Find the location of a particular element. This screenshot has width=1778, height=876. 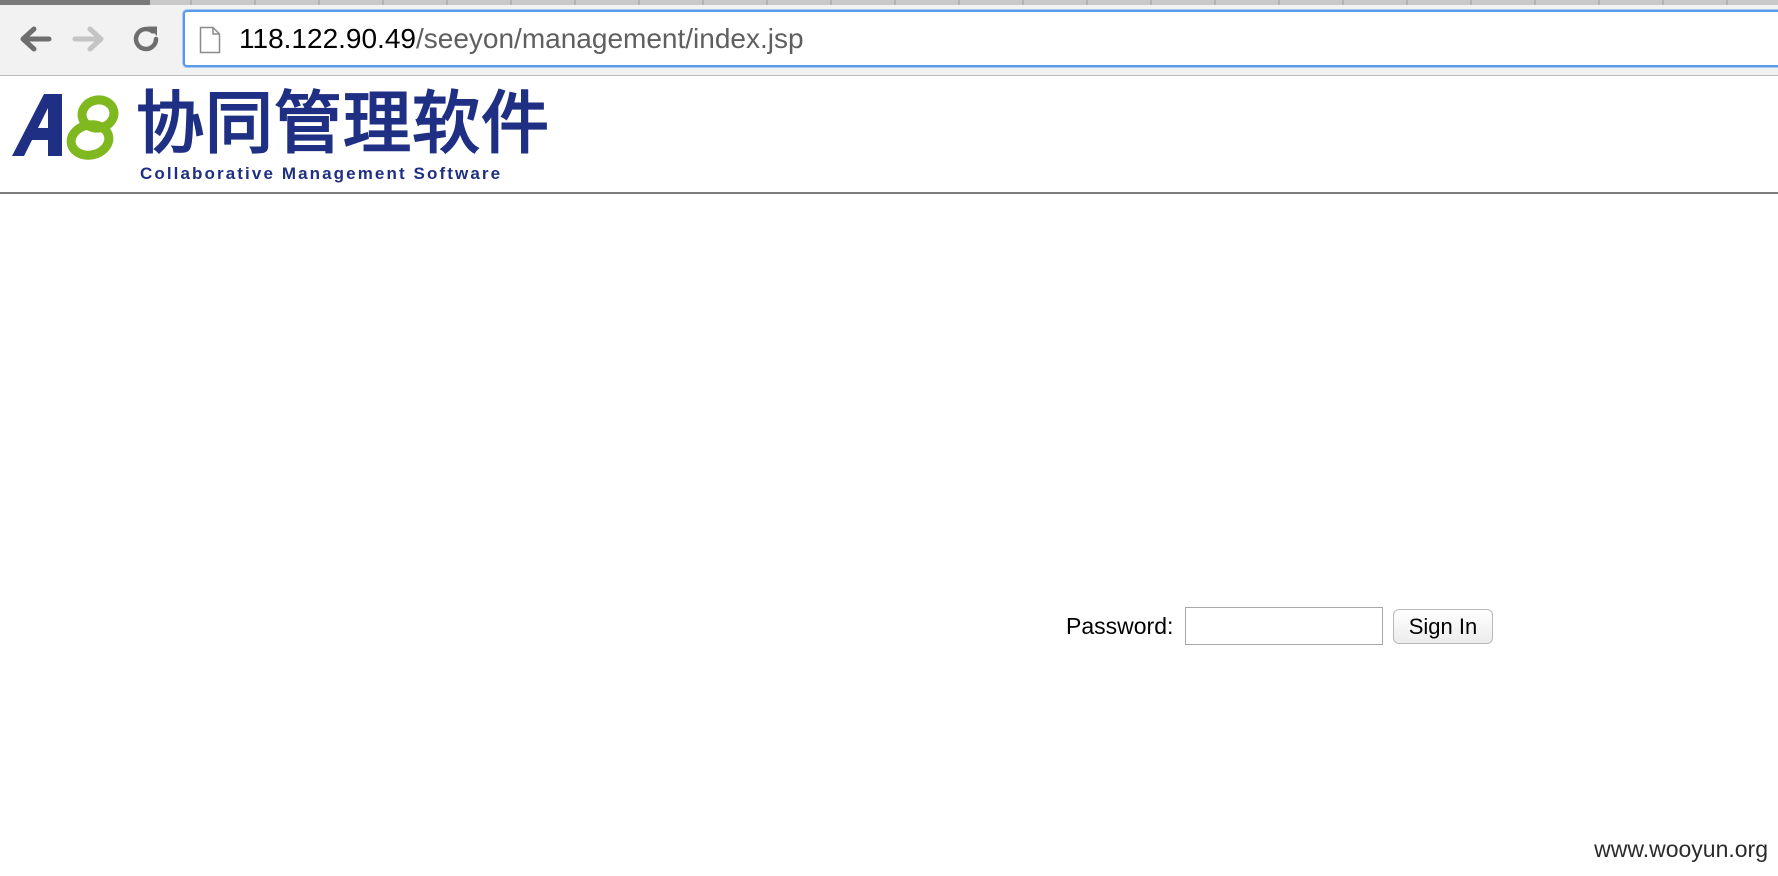

logo-chinese-title: 协同管理软件 is located at coordinates (343, 124).